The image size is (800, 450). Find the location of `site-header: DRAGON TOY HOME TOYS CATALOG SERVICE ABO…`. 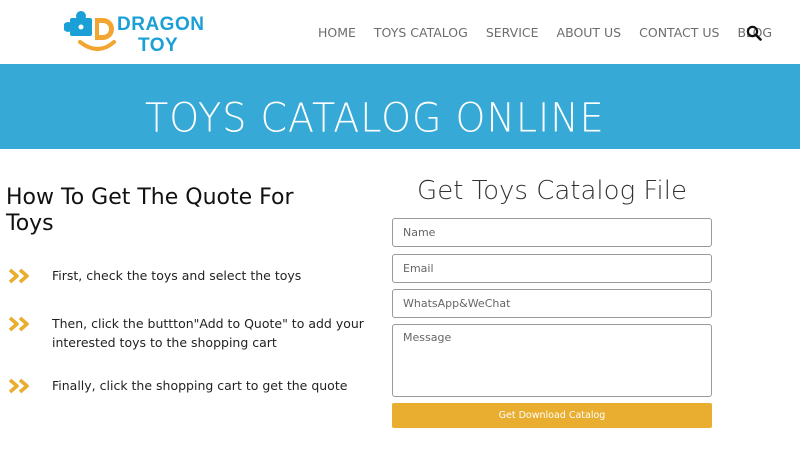

site-header: DRAGON TOY HOME TOYS CATALOG SERVICE ABO… is located at coordinates (400, 32).